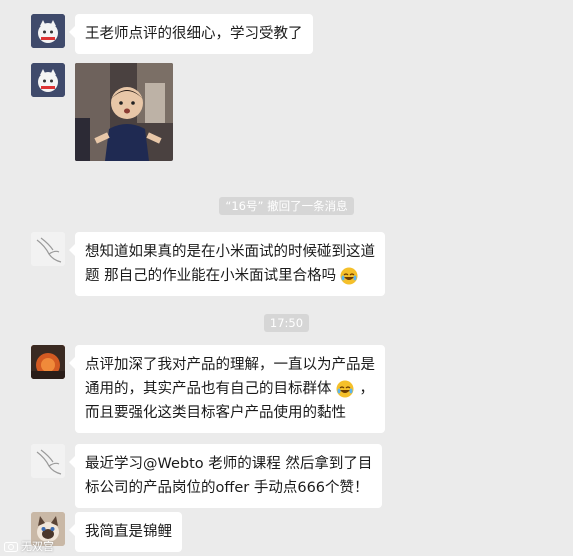  I want to click on photo-image, so click(124, 112).